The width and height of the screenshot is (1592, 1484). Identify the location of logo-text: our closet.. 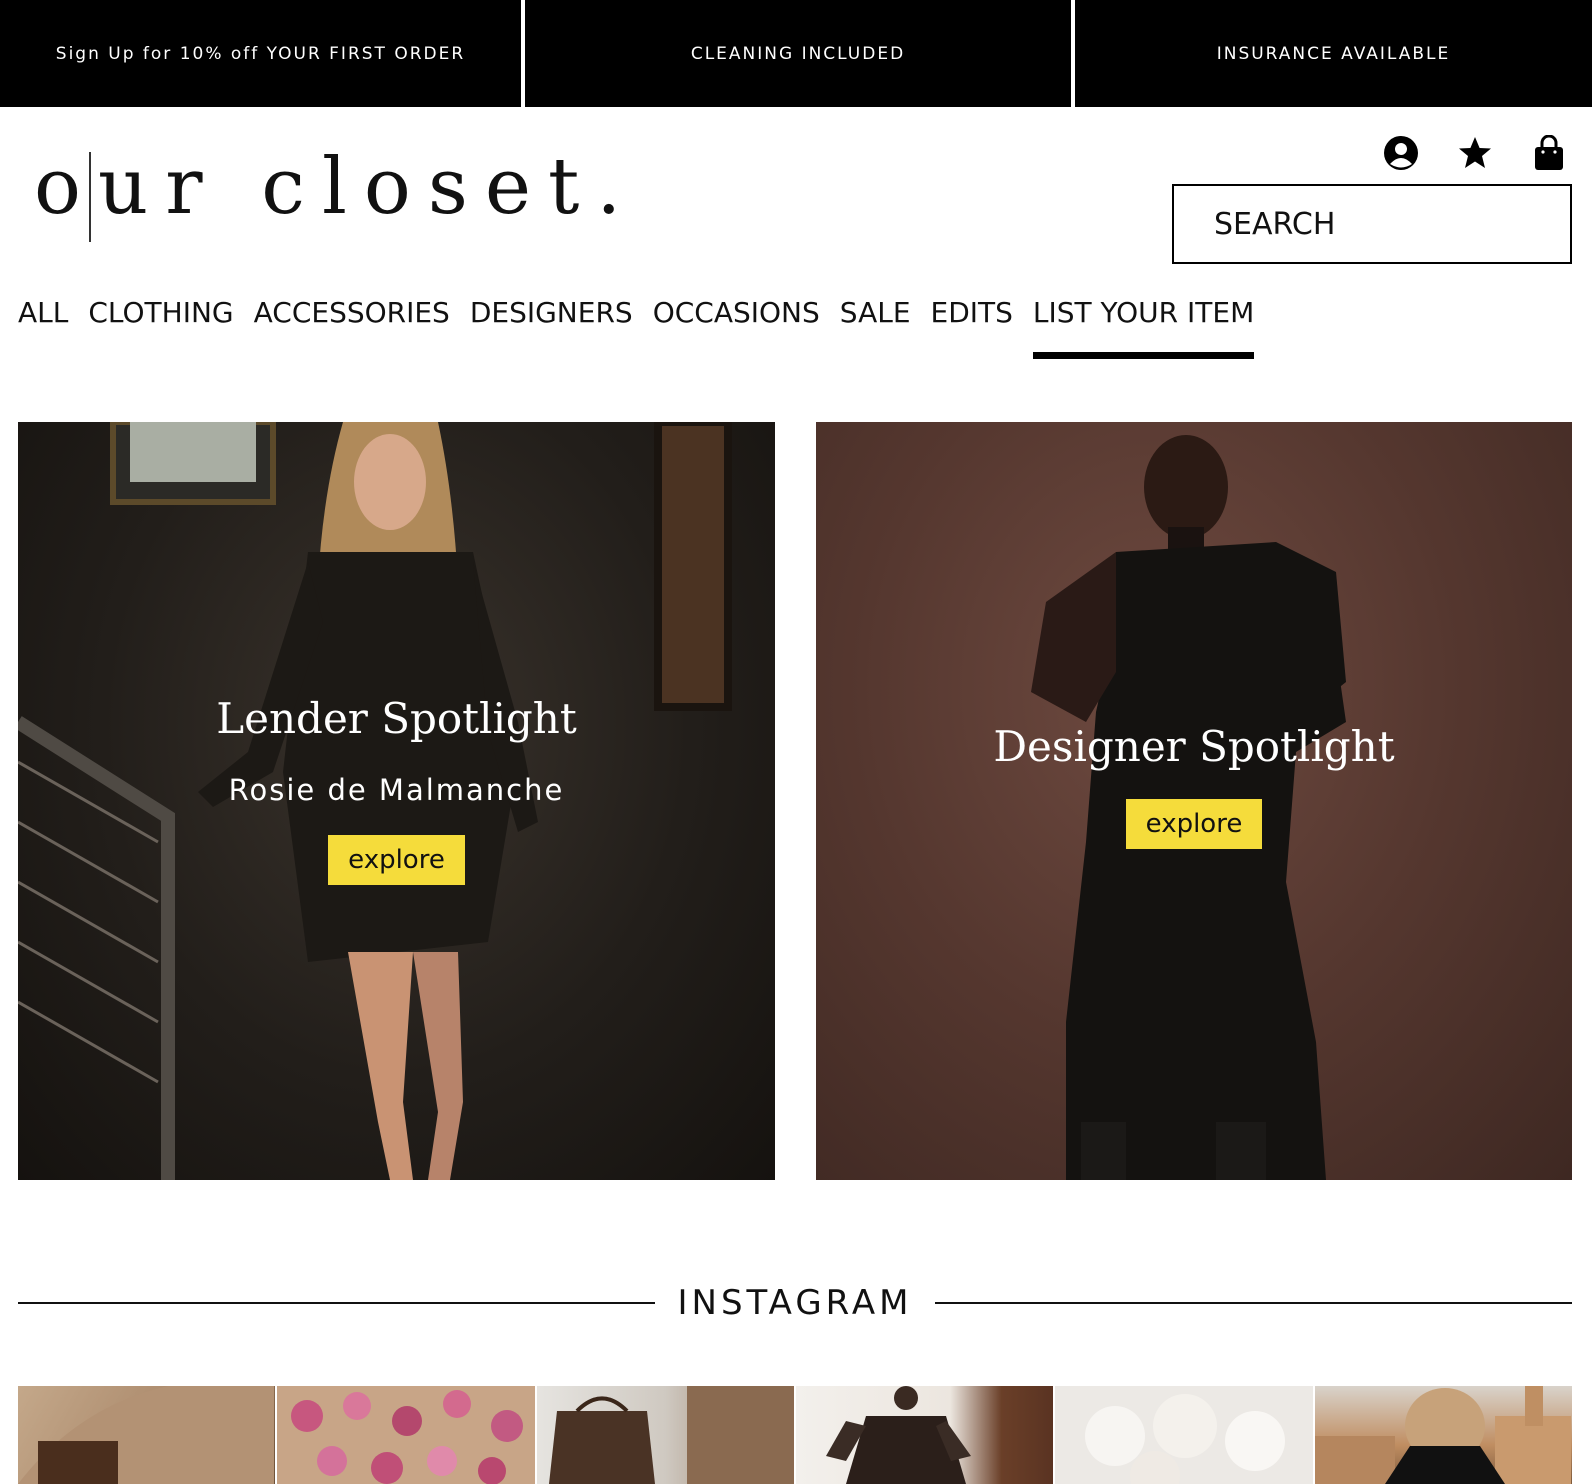
(336, 187).